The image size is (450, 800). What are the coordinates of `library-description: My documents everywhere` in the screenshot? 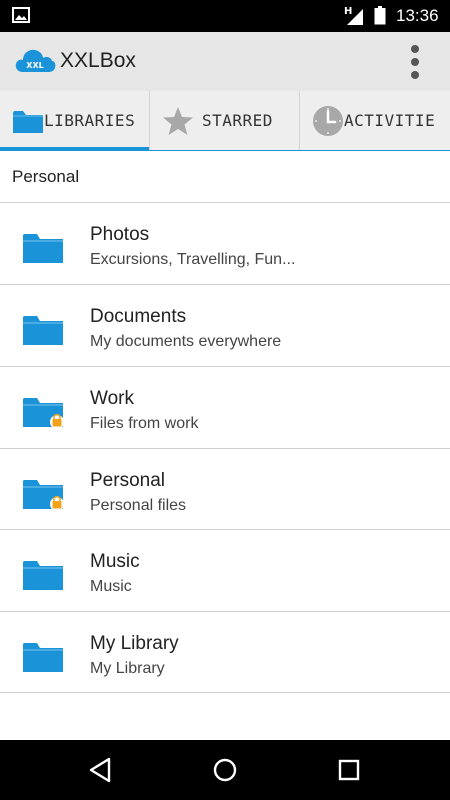 It's located at (186, 341).